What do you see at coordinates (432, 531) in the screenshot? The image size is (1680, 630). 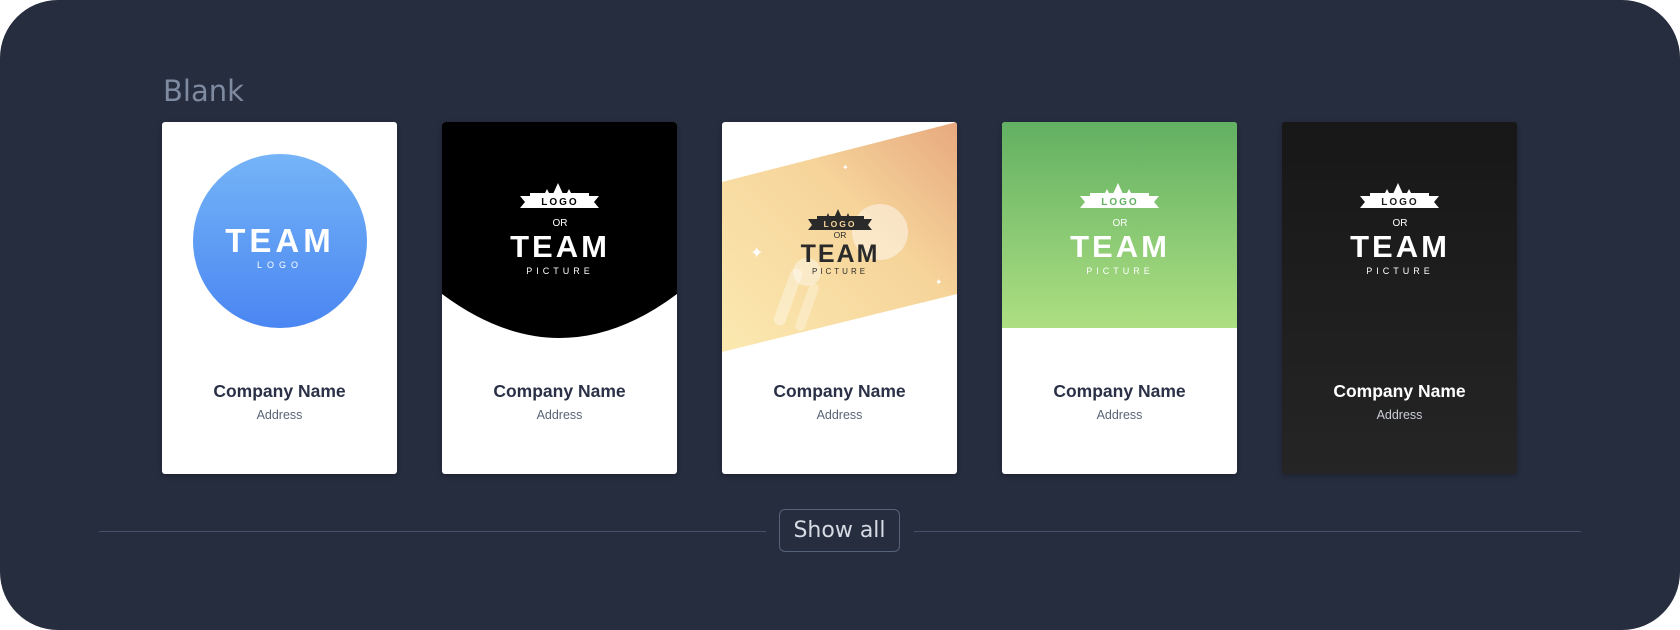 I see `divider-left` at bounding box center [432, 531].